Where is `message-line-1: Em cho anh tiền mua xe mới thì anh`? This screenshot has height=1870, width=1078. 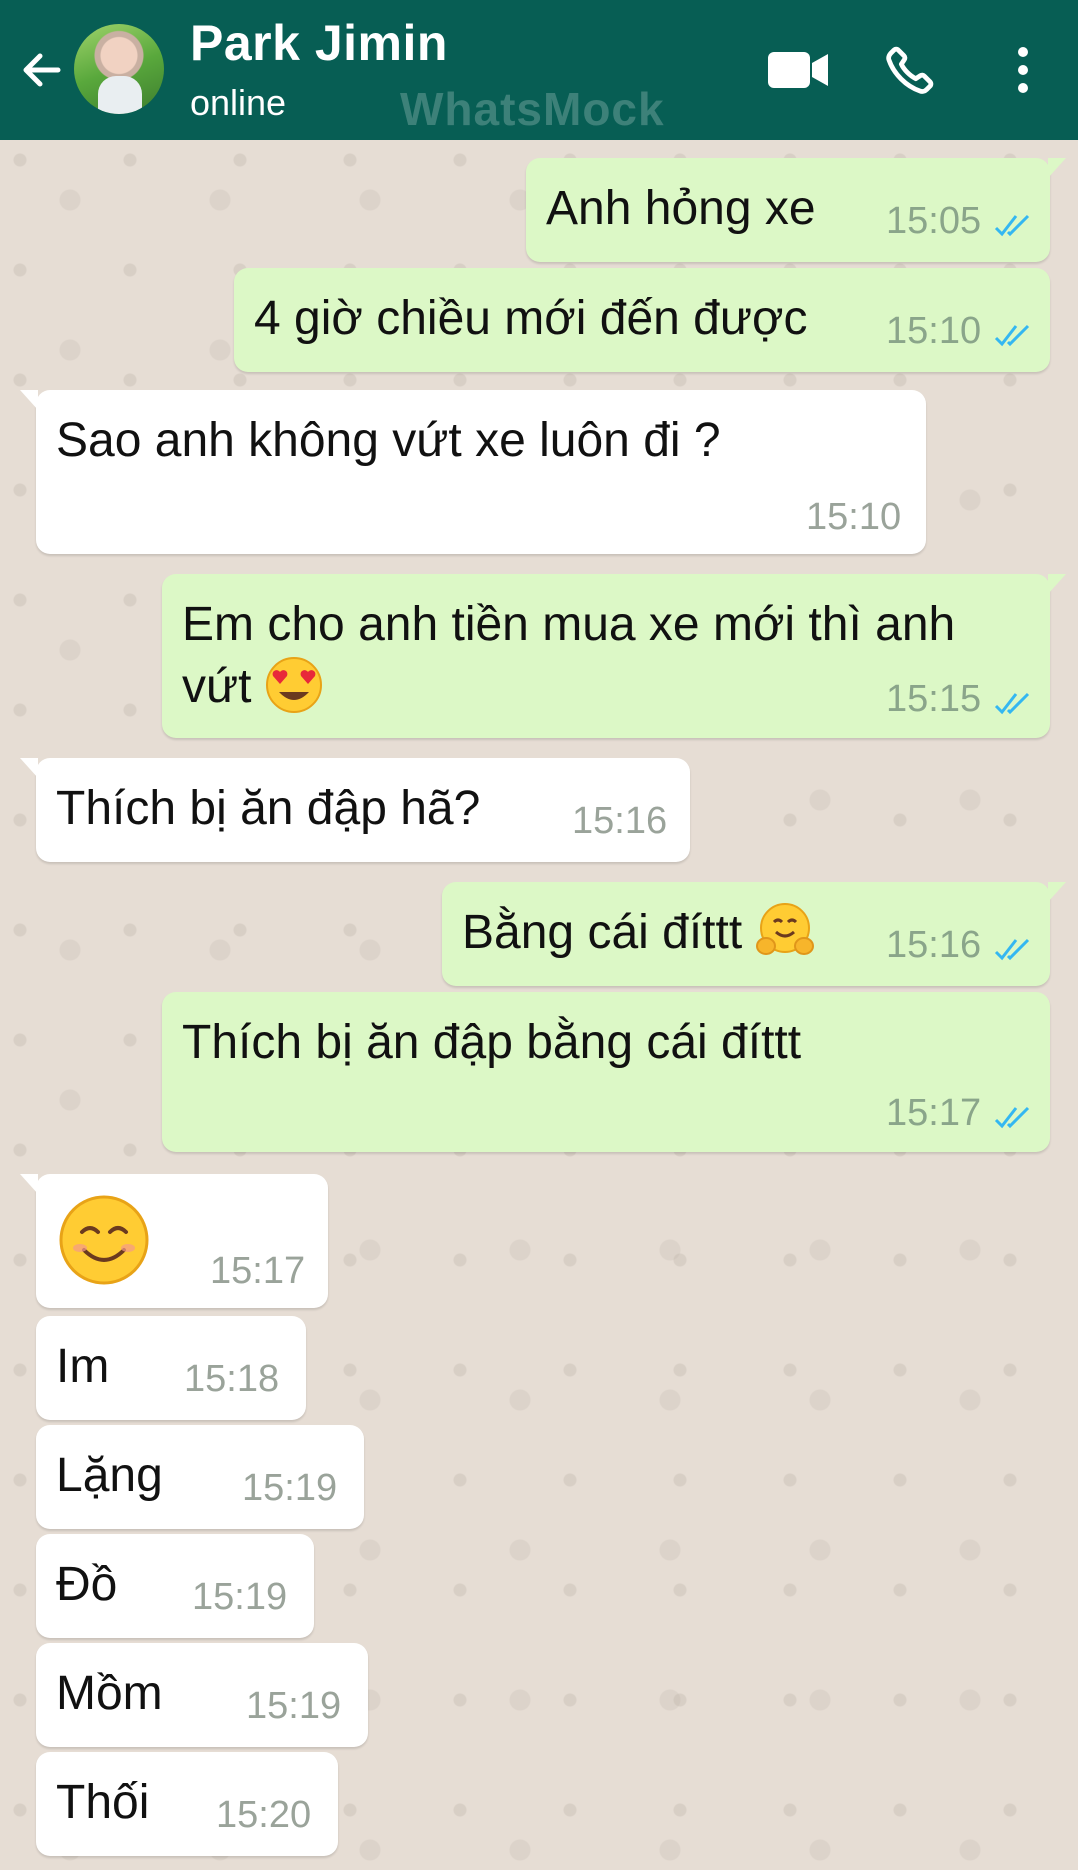 message-line-1: Em cho anh tiền mua xe mới thì anh is located at coordinates (569, 624).